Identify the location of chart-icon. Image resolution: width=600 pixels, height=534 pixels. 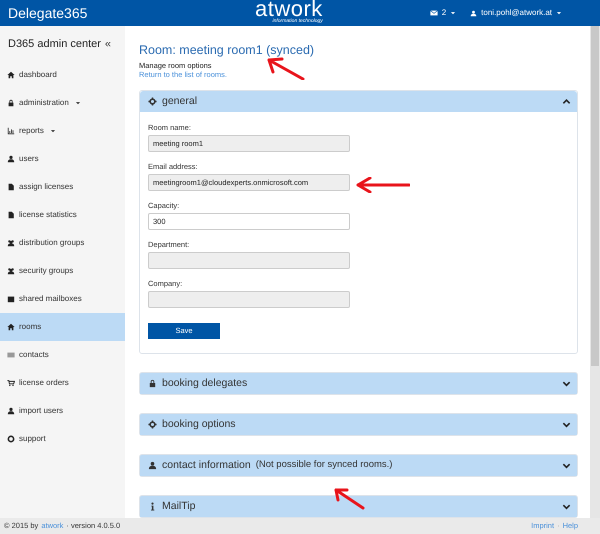
(11, 131).